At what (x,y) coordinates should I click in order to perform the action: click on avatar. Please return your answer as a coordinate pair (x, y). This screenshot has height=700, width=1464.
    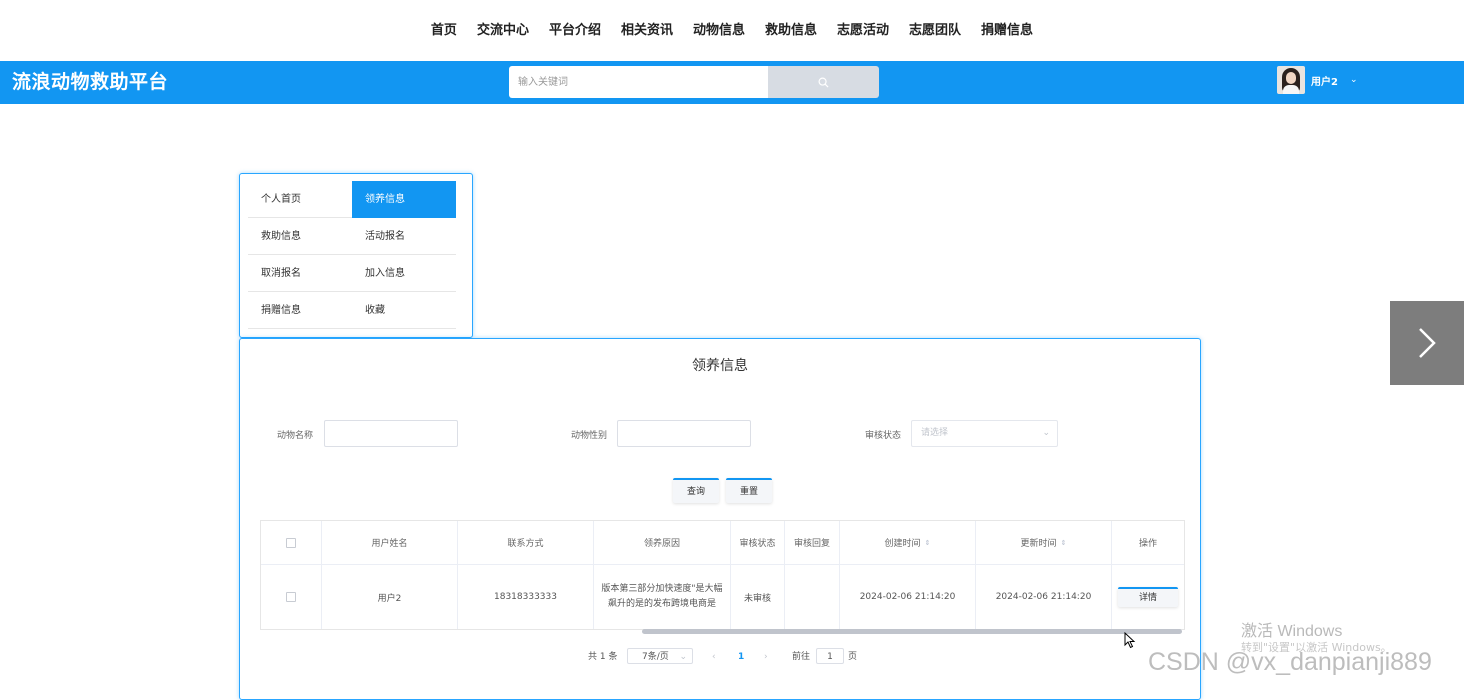
    Looking at the image, I should click on (1291, 80).